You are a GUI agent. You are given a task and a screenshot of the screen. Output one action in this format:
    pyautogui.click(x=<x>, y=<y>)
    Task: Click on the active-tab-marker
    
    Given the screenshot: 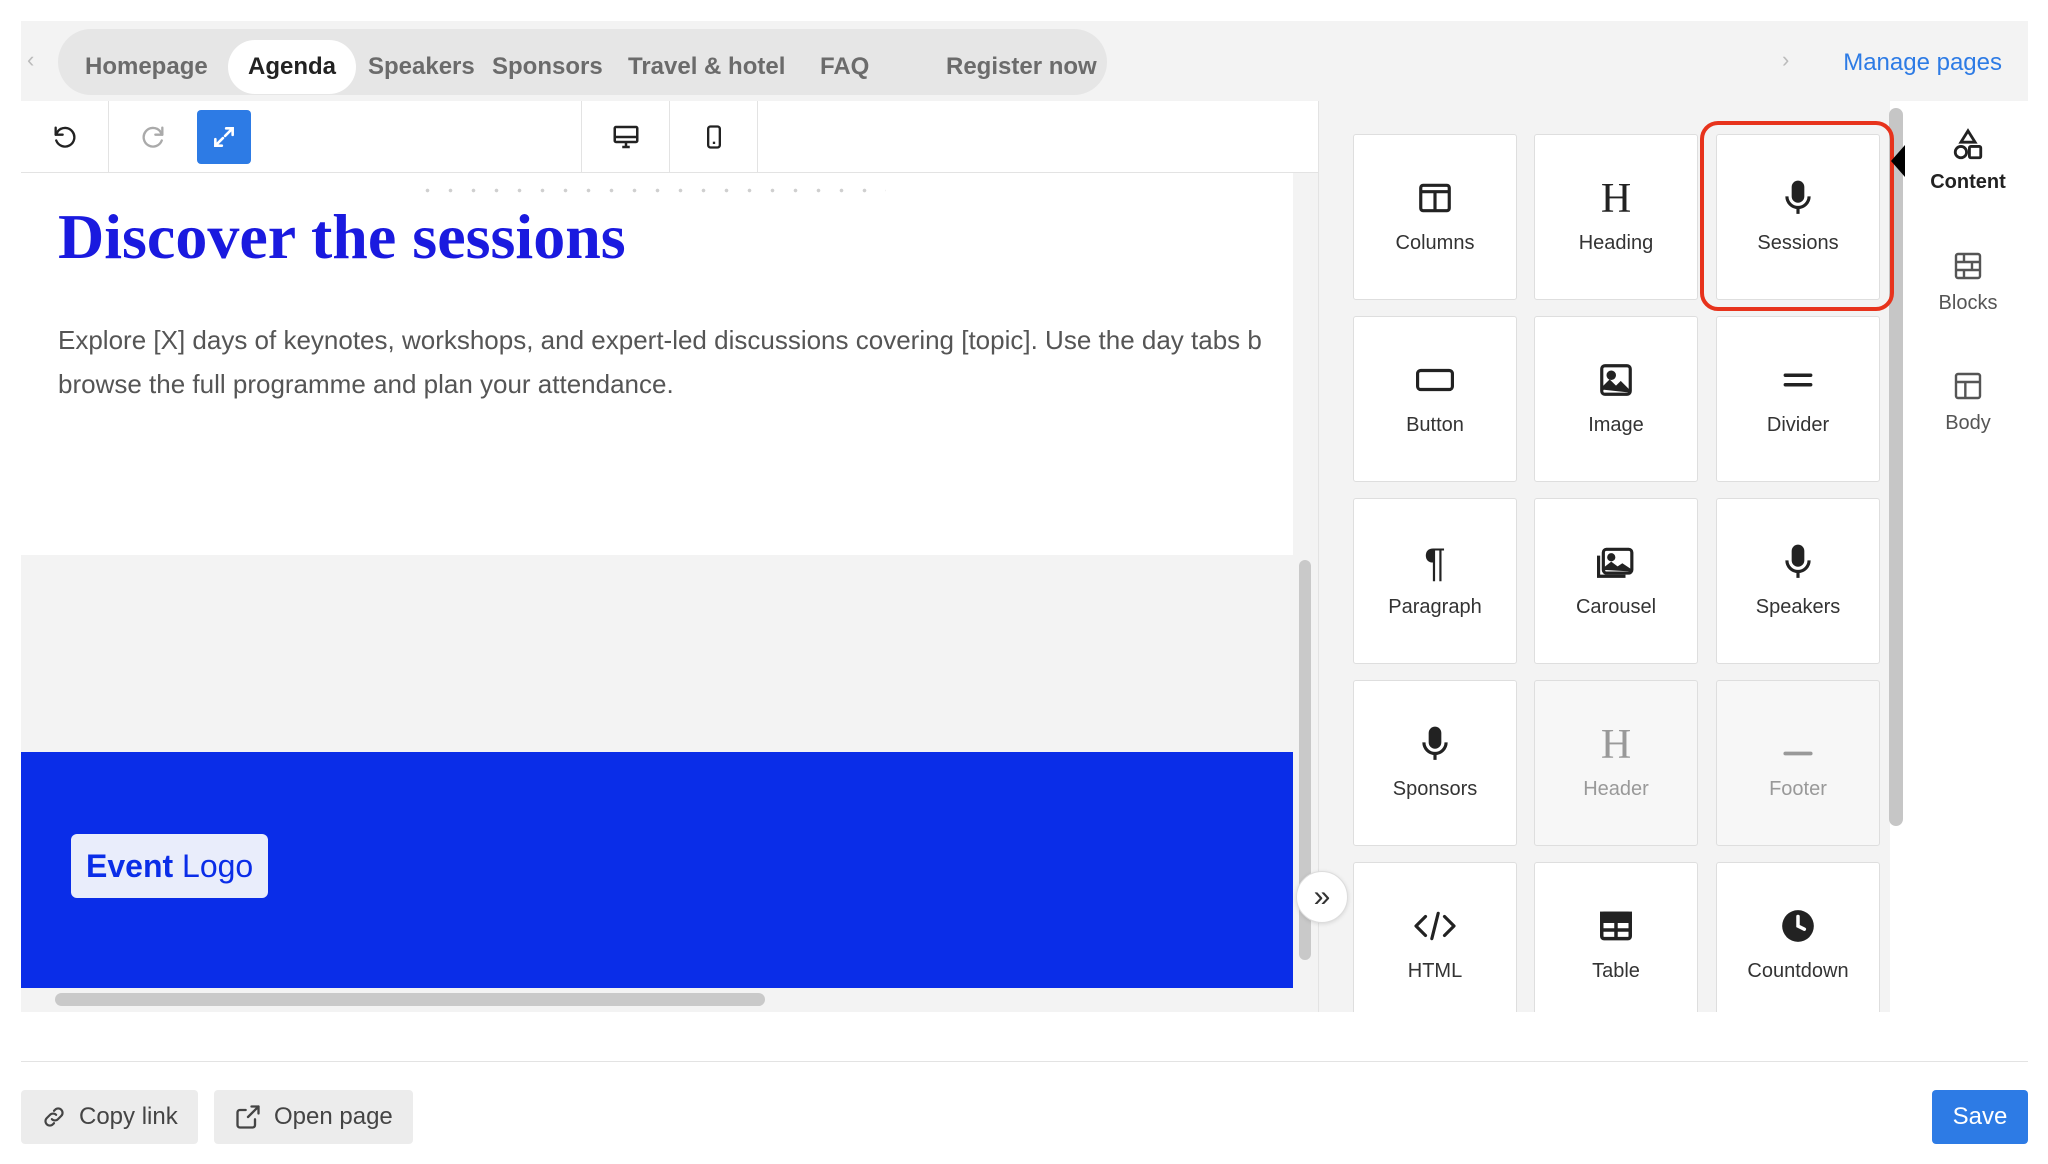 What is the action you would take?
    pyautogui.click(x=1898, y=161)
    